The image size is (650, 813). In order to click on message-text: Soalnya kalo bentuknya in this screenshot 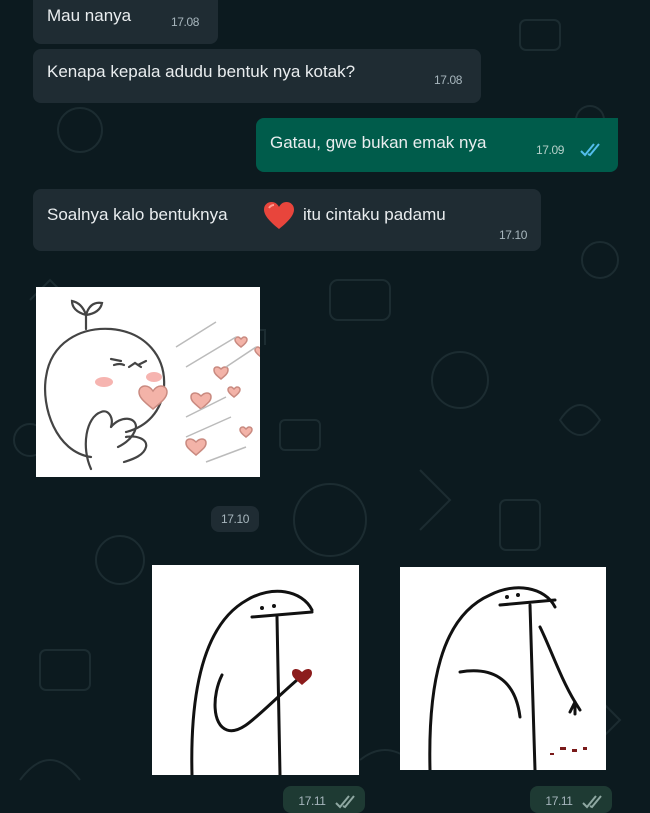, I will do `click(137, 214)`.